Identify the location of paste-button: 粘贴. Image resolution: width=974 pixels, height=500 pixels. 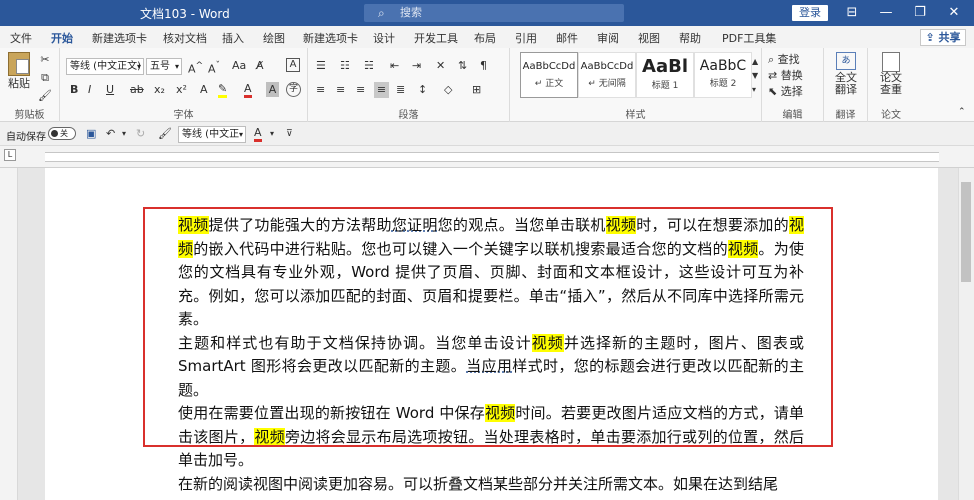
(19, 72).